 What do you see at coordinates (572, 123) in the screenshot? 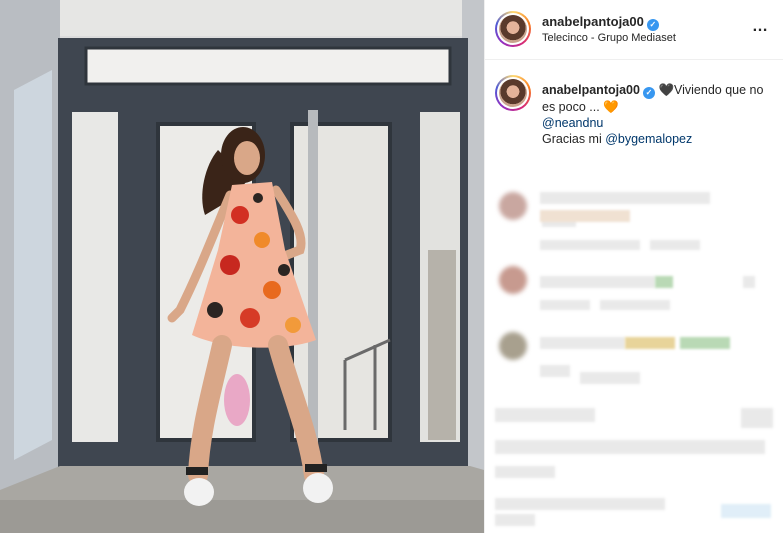
I see `mention-link: @neandnu` at bounding box center [572, 123].